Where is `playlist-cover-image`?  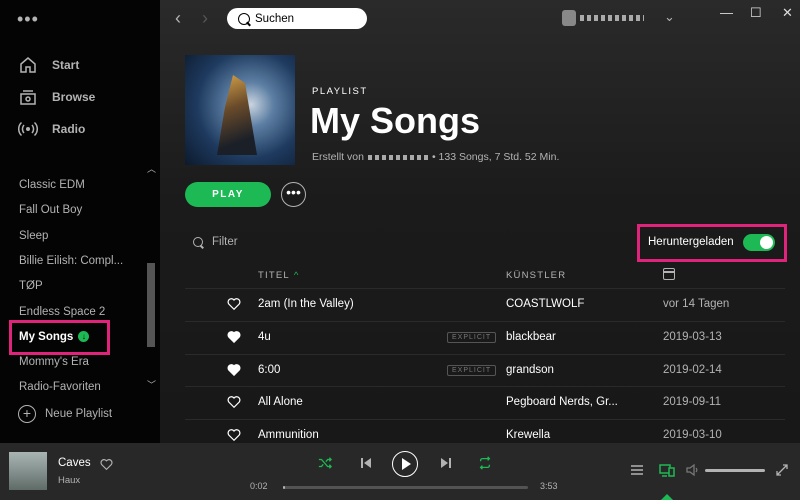 playlist-cover-image is located at coordinates (240, 110).